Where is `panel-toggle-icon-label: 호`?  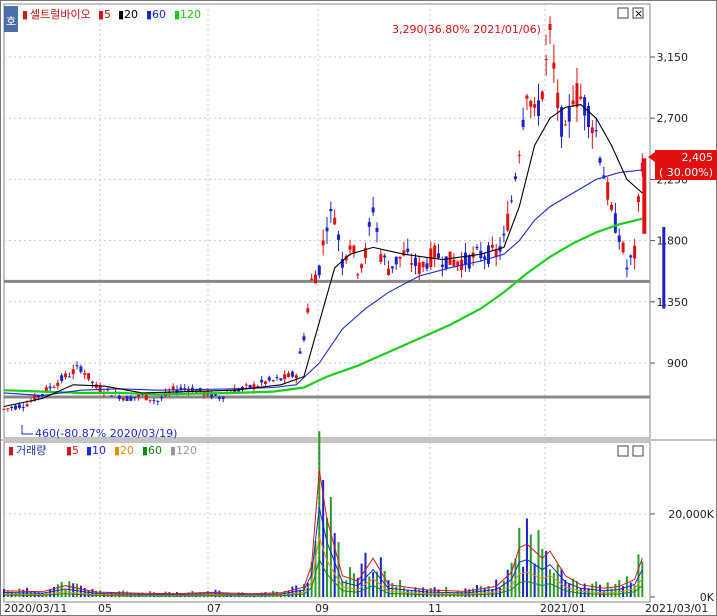 panel-toggle-icon-label: 호 is located at coordinates (11, 21).